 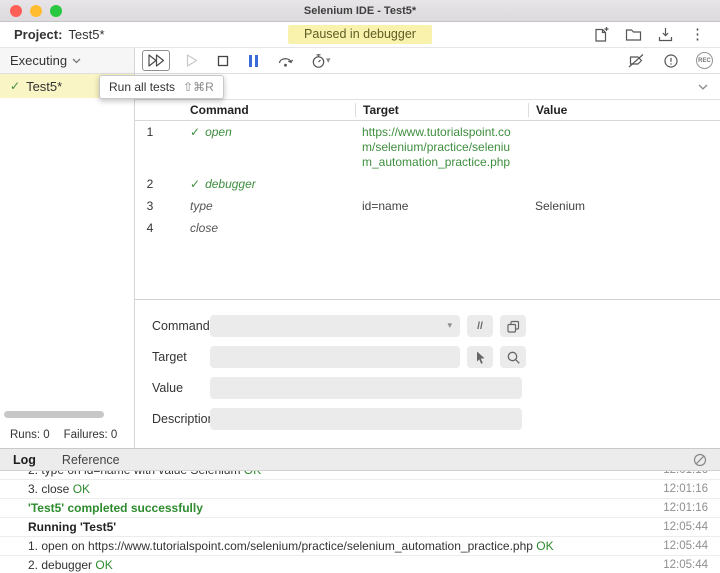 What do you see at coordinates (260, 147) in the screenshot?
I see `step-command: ✓ open` at bounding box center [260, 147].